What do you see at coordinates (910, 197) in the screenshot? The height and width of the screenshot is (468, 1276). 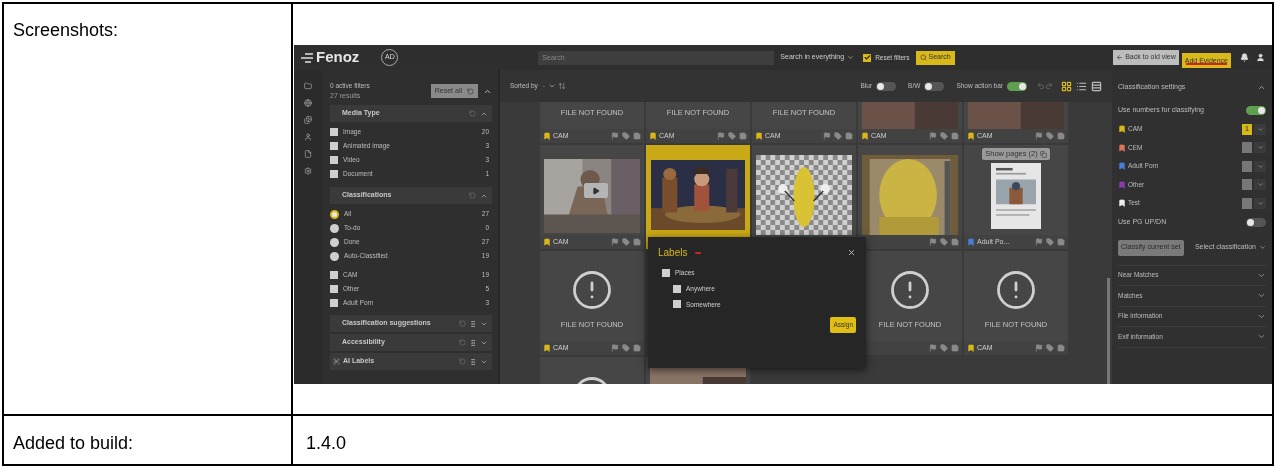 I see `media-card` at bounding box center [910, 197].